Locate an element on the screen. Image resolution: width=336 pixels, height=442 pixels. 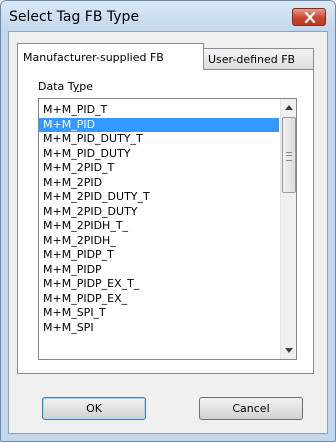
list-item: M+M_PIDP_EX_ is located at coordinates (159, 299).